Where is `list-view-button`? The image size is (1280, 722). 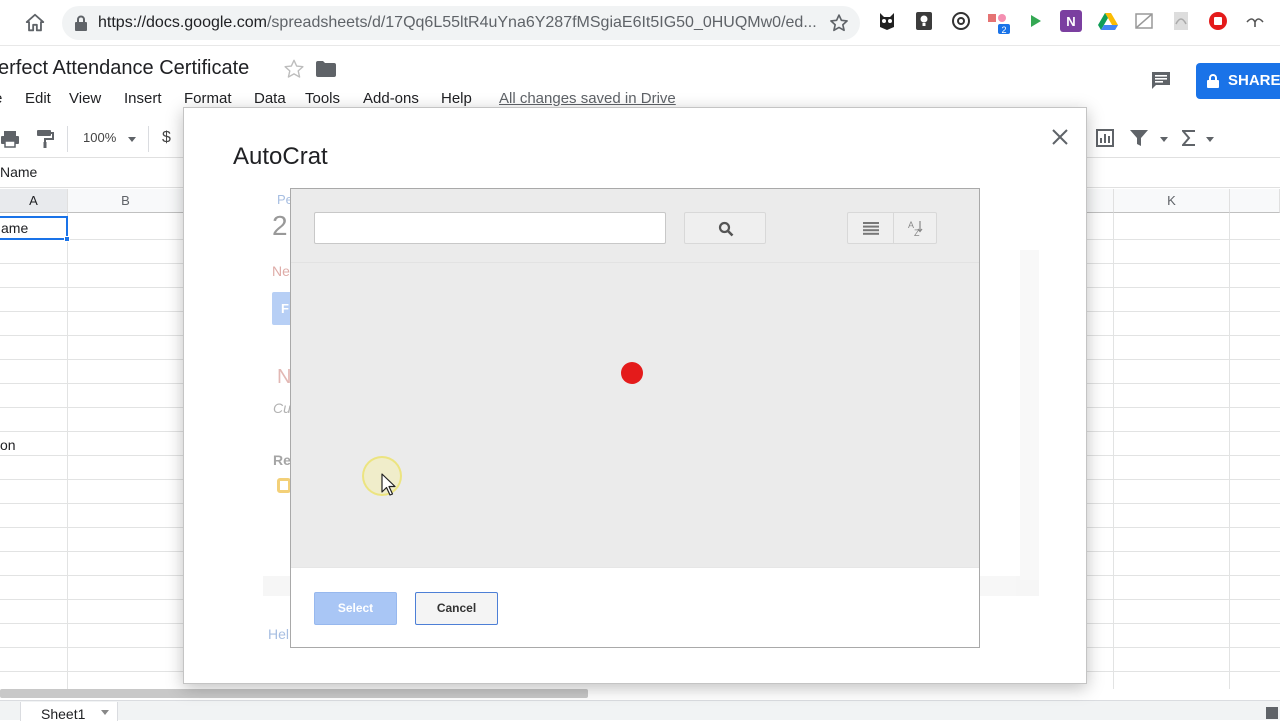
list-view-button is located at coordinates (870, 228).